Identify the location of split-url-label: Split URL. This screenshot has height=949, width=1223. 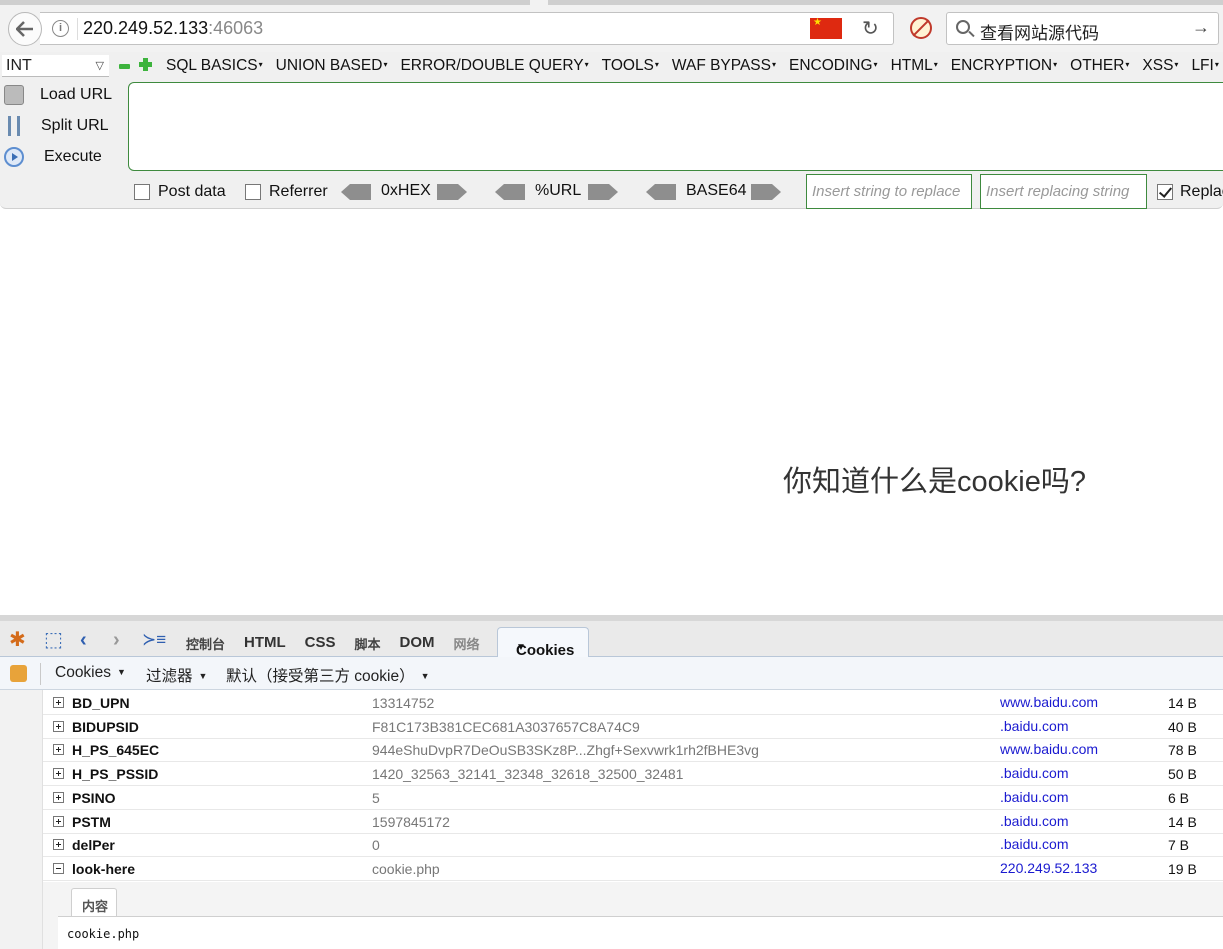
(75, 125).